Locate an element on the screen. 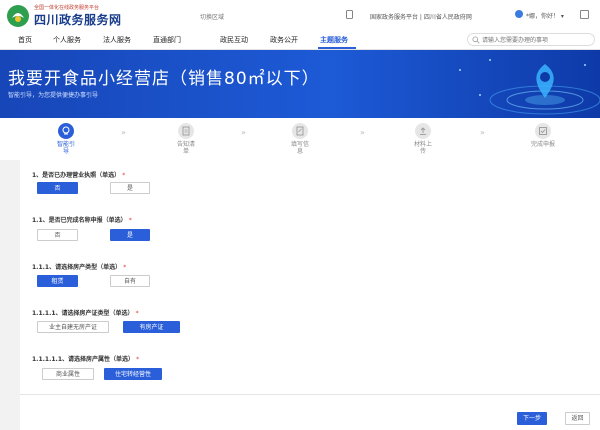 This screenshot has width=600, height=430. nav-corporate: 法人服务 is located at coordinates (117, 40).